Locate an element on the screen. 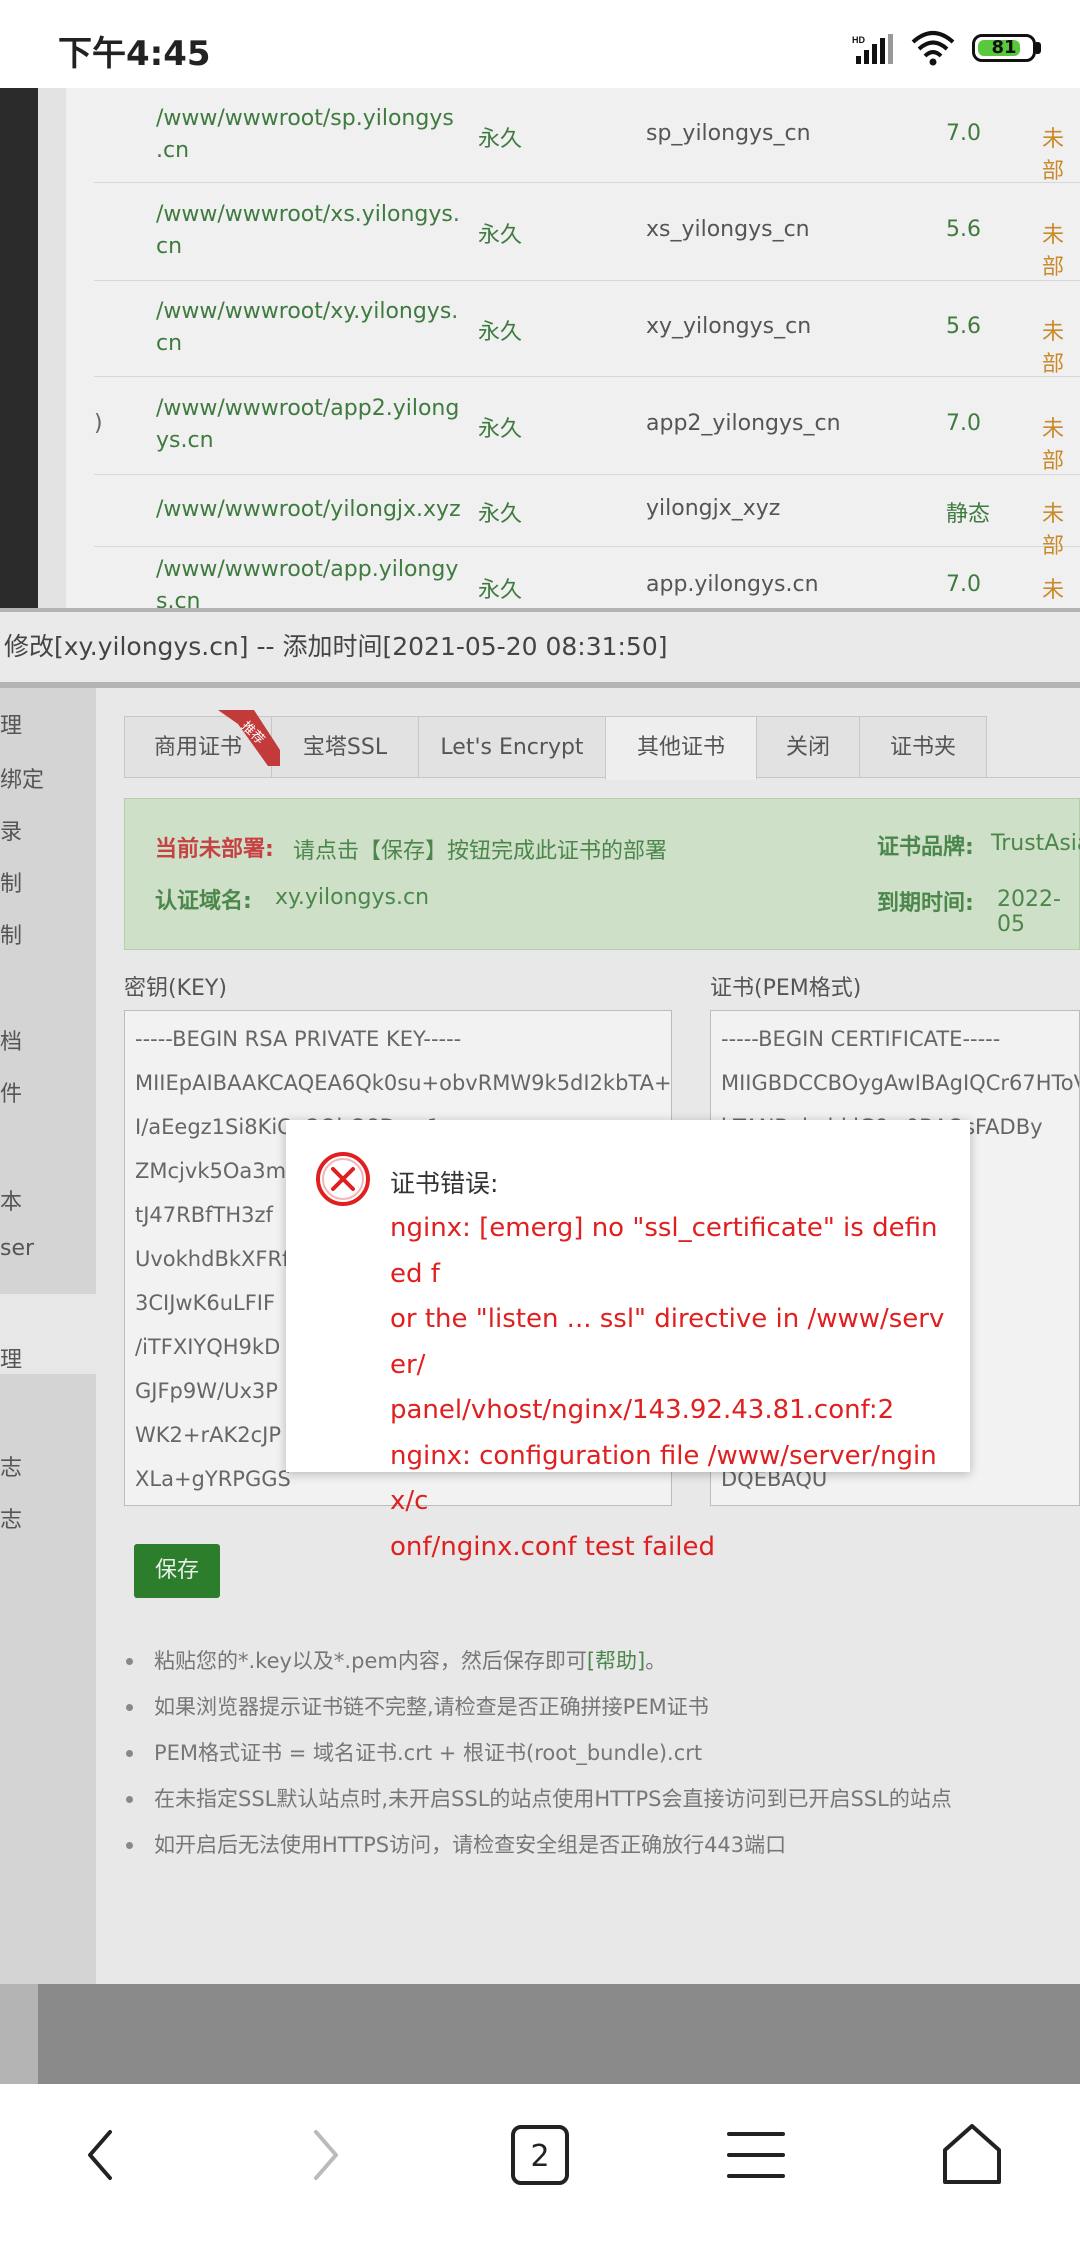  help-link: [帮助] is located at coordinates (616, 1661).